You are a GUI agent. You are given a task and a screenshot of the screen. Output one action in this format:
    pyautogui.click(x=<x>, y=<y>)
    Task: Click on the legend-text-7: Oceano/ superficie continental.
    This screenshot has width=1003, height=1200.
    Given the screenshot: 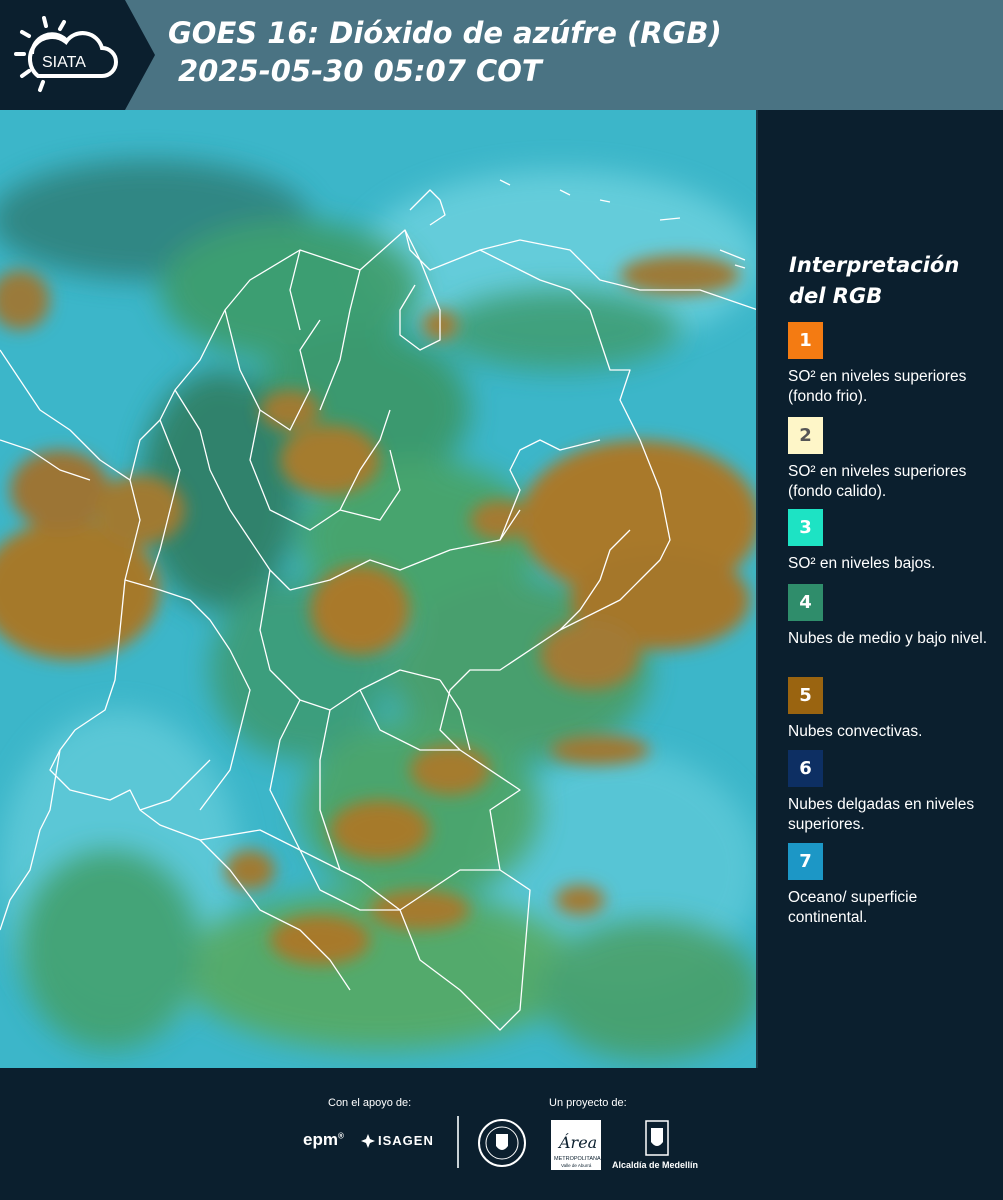 What is the action you would take?
    pyautogui.click(x=853, y=907)
    